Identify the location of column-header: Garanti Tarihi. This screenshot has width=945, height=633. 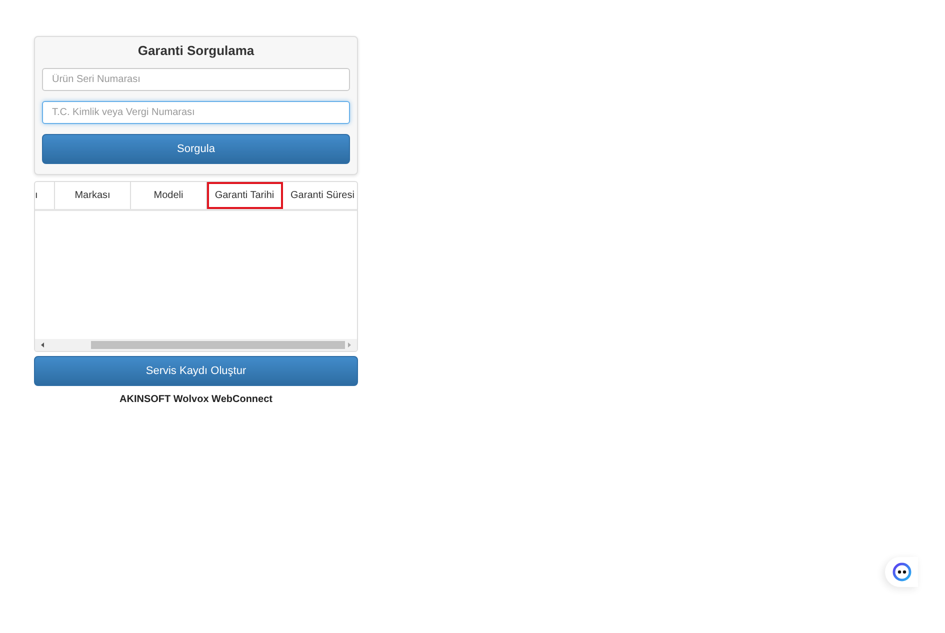
(245, 195).